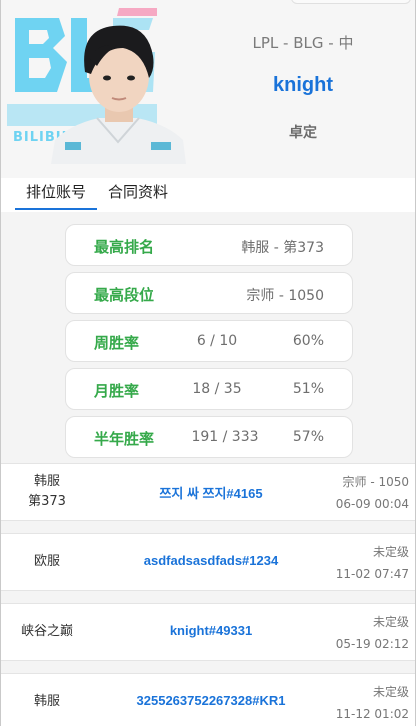 Image resolution: width=416 pixels, height=726 pixels. I want to click on stat-label: 周胜率, so click(117, 343).